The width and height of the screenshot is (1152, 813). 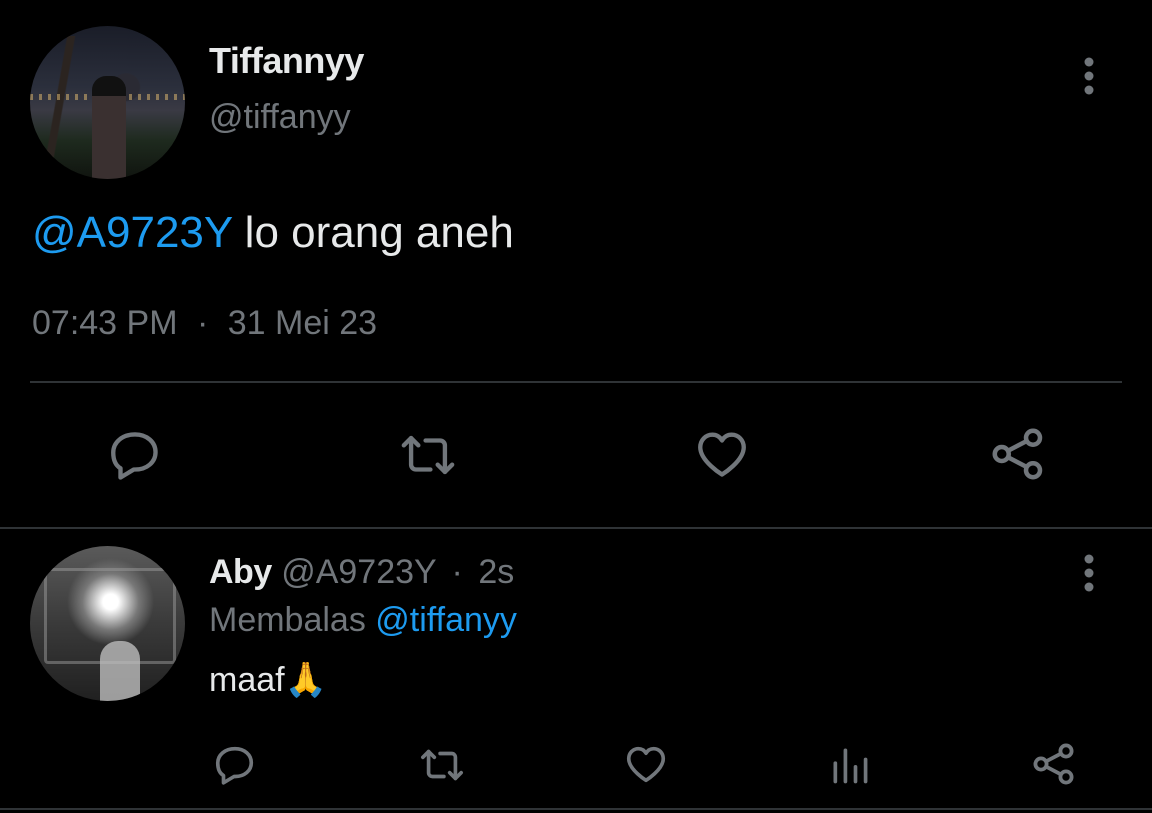 What do you see at coordinates (268, 680) in the screenshot?
I see `reply-text: maaf🙏` at bounding box center [268, 680].